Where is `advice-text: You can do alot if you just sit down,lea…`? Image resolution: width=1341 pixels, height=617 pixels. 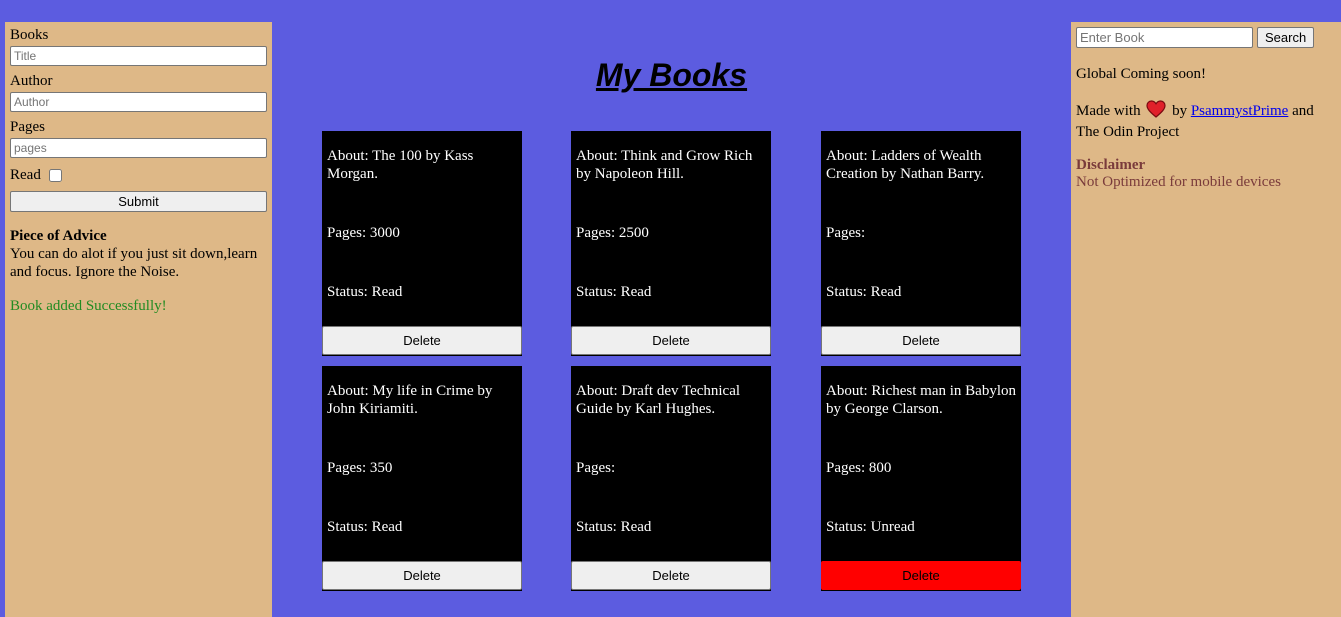 advice-text: You can do alot if you just sit down,lea… is located at coordinates (134, 263).